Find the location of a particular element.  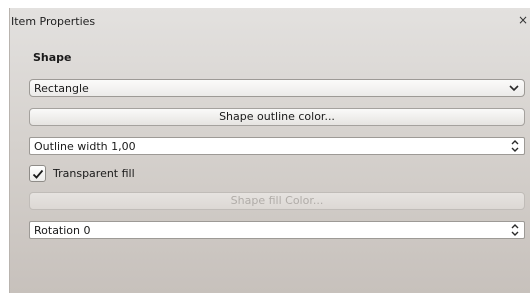

checkmark-icon is located at coordinates (38, 174).